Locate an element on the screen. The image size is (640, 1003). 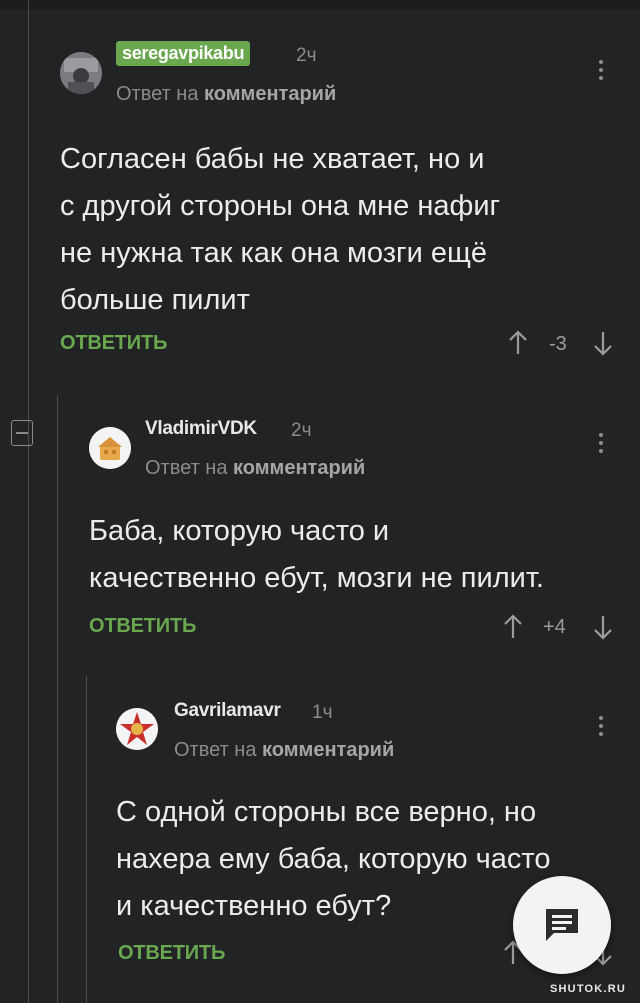
comment-line: Согласен бабы не хватает, но и is located at coordinates (272, 159).